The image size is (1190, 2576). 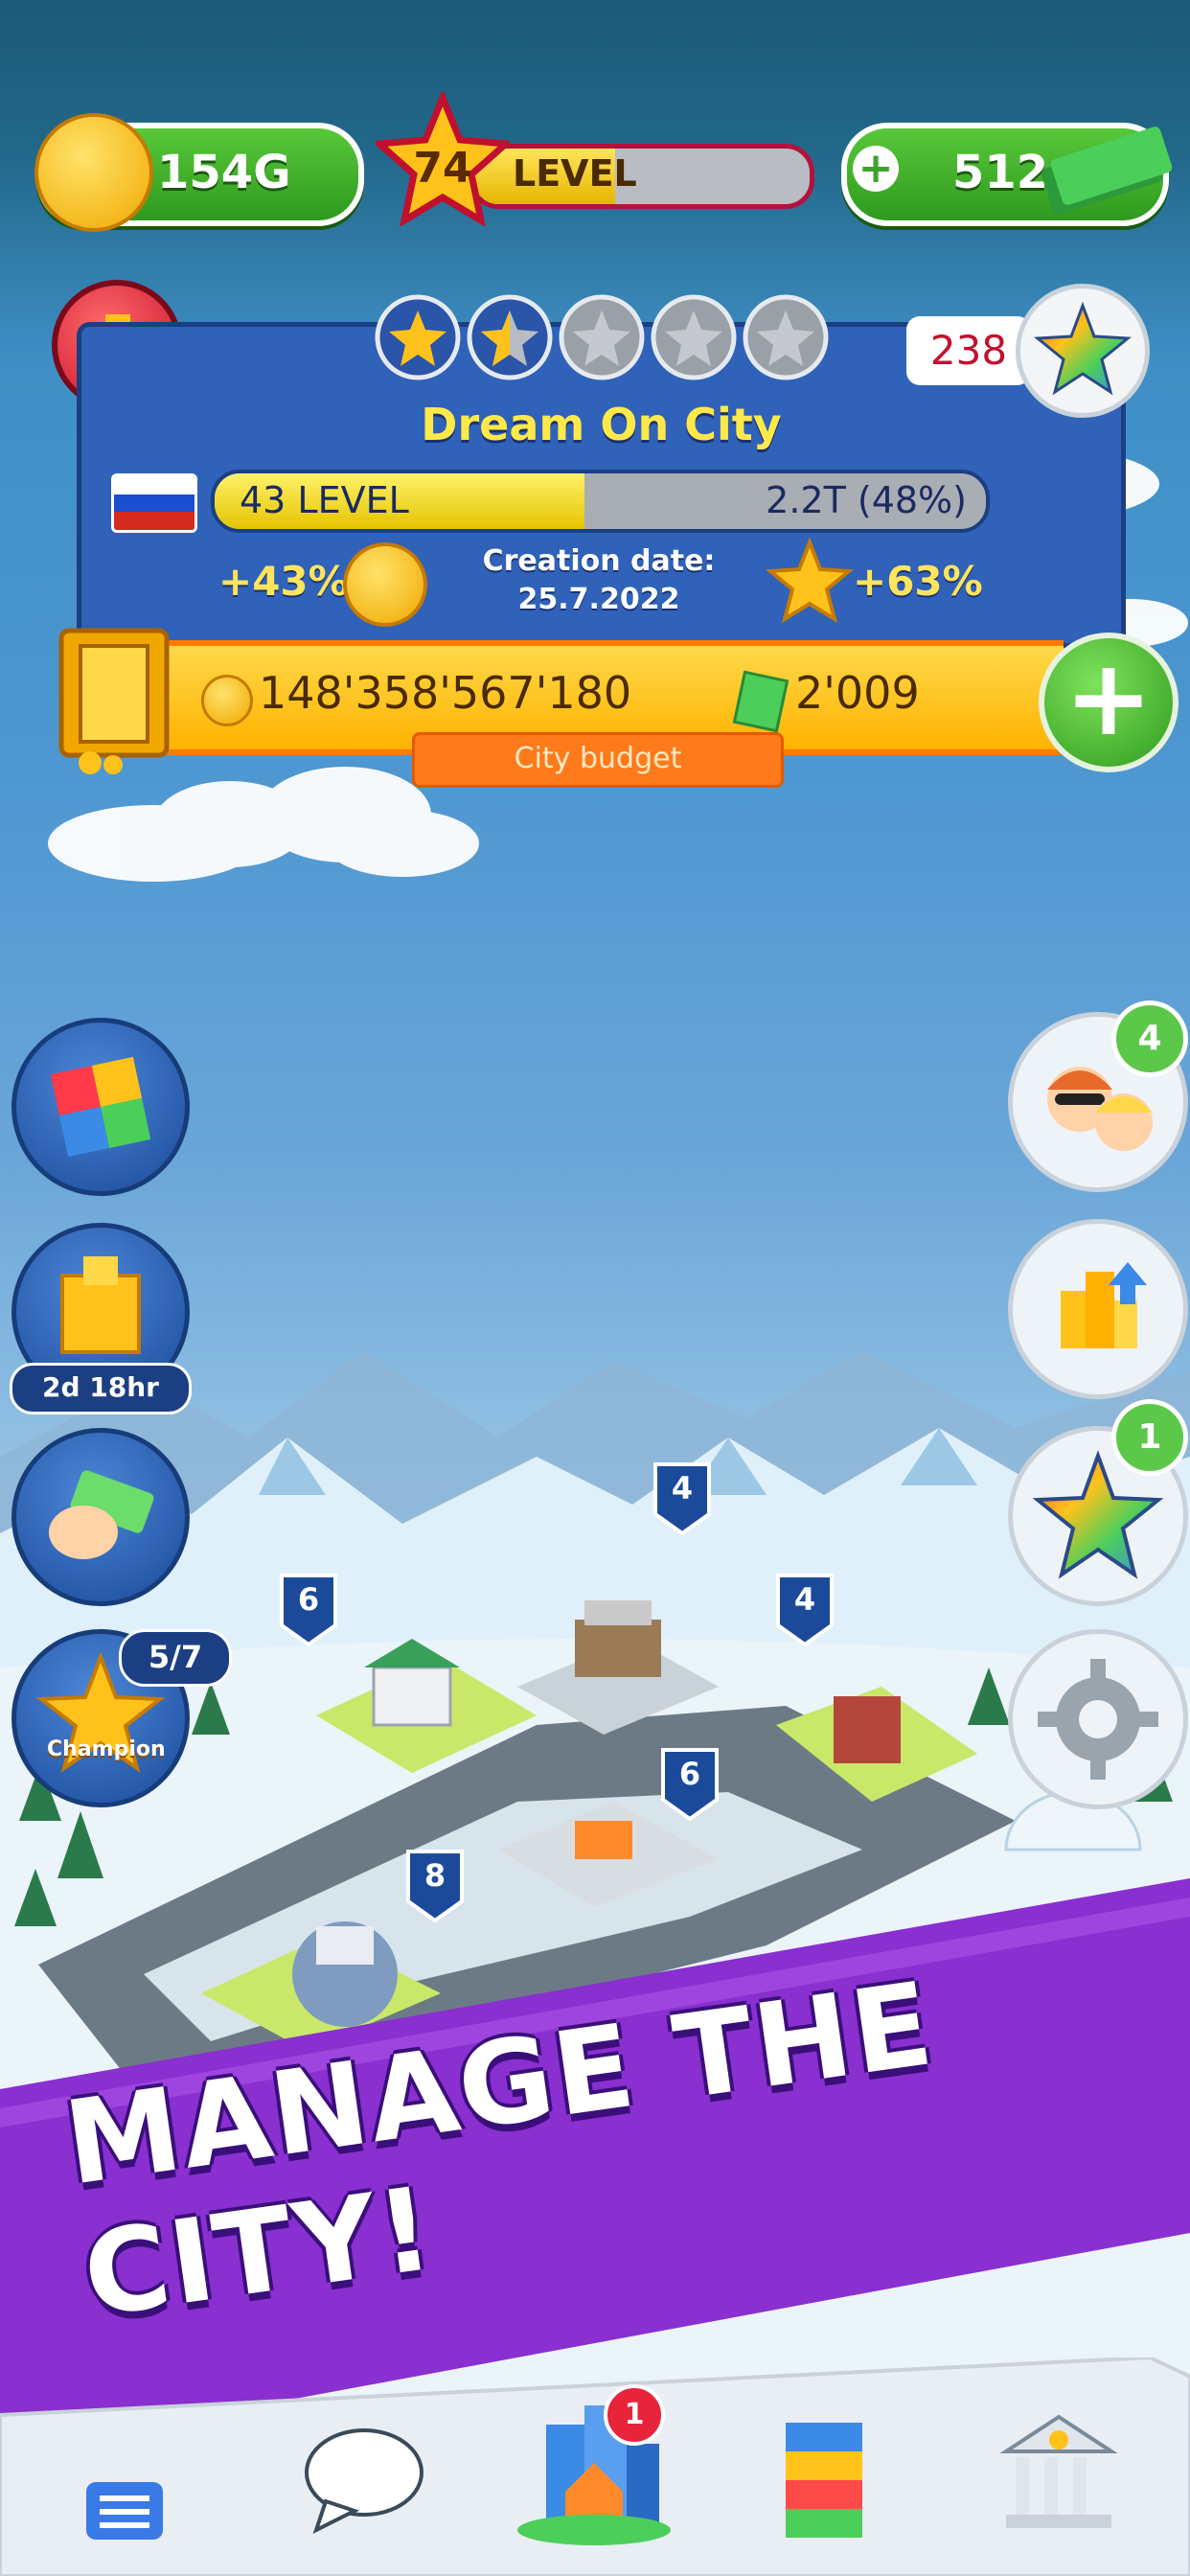 I want to click on city-star-rating, so click(x=602, y=337).